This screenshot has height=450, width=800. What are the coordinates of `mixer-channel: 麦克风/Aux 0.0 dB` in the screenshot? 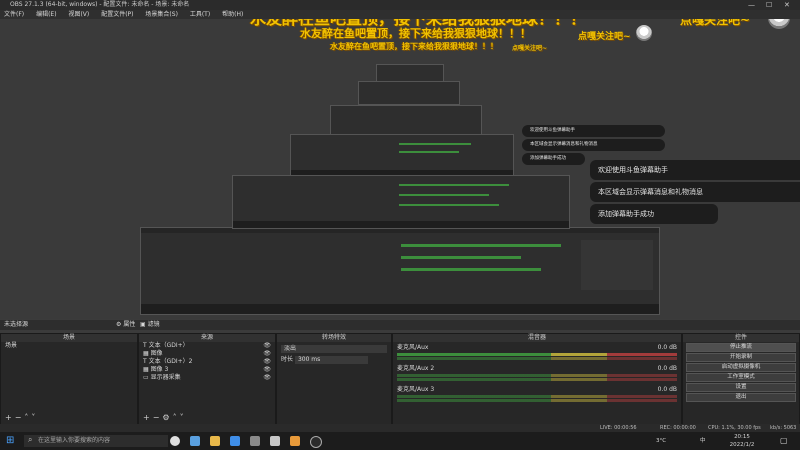 It's located at (537, 352).